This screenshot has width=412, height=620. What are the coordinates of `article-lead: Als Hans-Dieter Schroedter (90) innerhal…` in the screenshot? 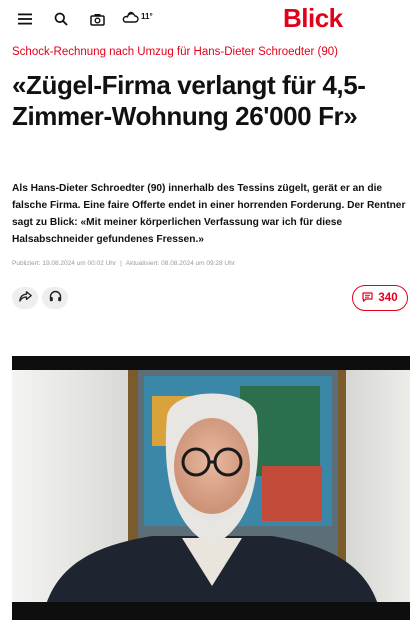 It's located at (209, 214).